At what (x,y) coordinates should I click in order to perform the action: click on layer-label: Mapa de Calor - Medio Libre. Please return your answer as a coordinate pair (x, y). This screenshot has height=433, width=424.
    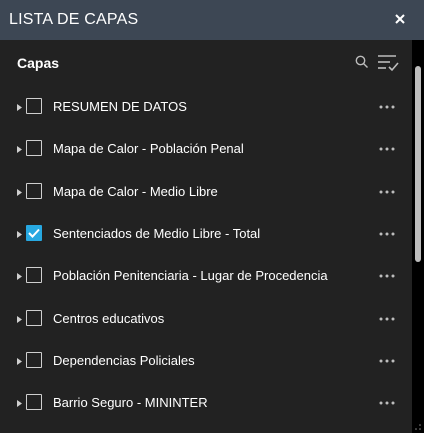
    Looking at the image, I should click on (135, 191).